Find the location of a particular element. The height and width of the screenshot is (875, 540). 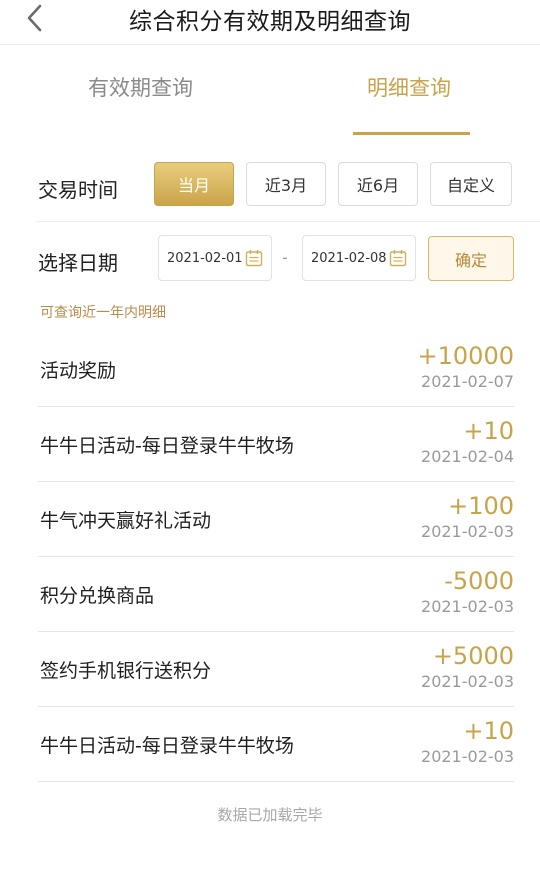

record-points: +10000 is located at coordinates (465, 356).